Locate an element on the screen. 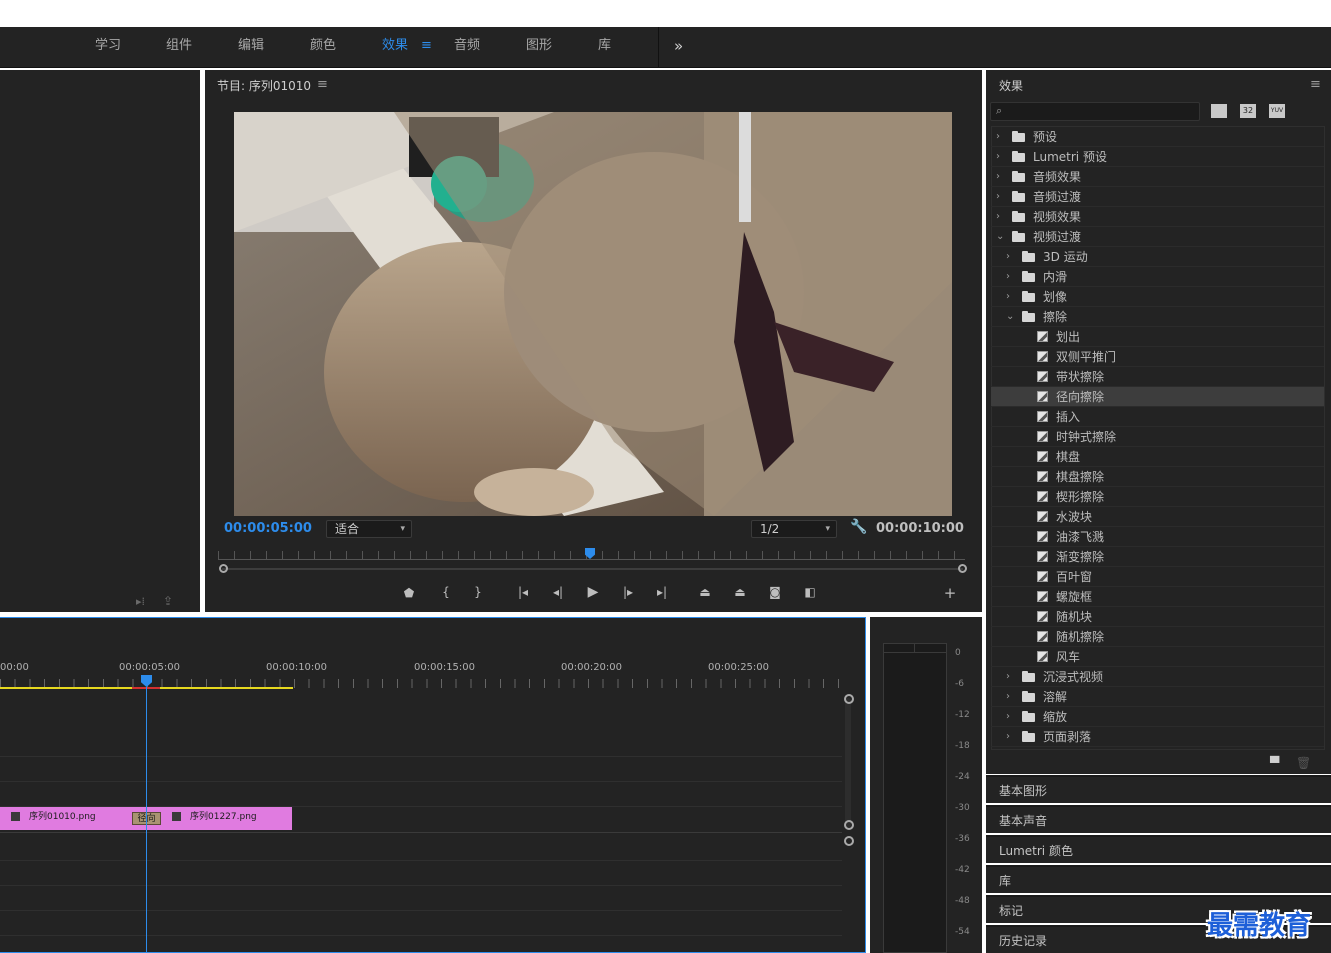 The image size is (1331, 953). zoom-handle-right is located at coordinates (962, 568).